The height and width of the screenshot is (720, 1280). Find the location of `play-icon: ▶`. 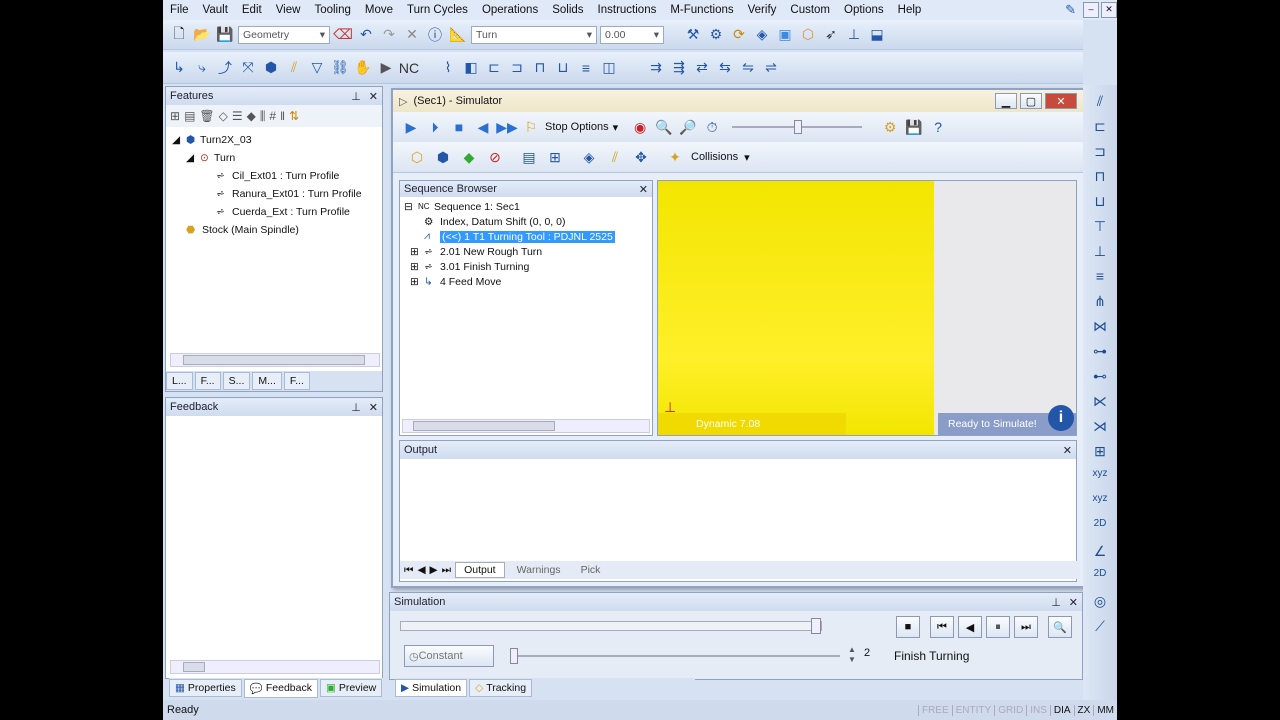

play-icon: ▶ is located at coordinates (411, 127).